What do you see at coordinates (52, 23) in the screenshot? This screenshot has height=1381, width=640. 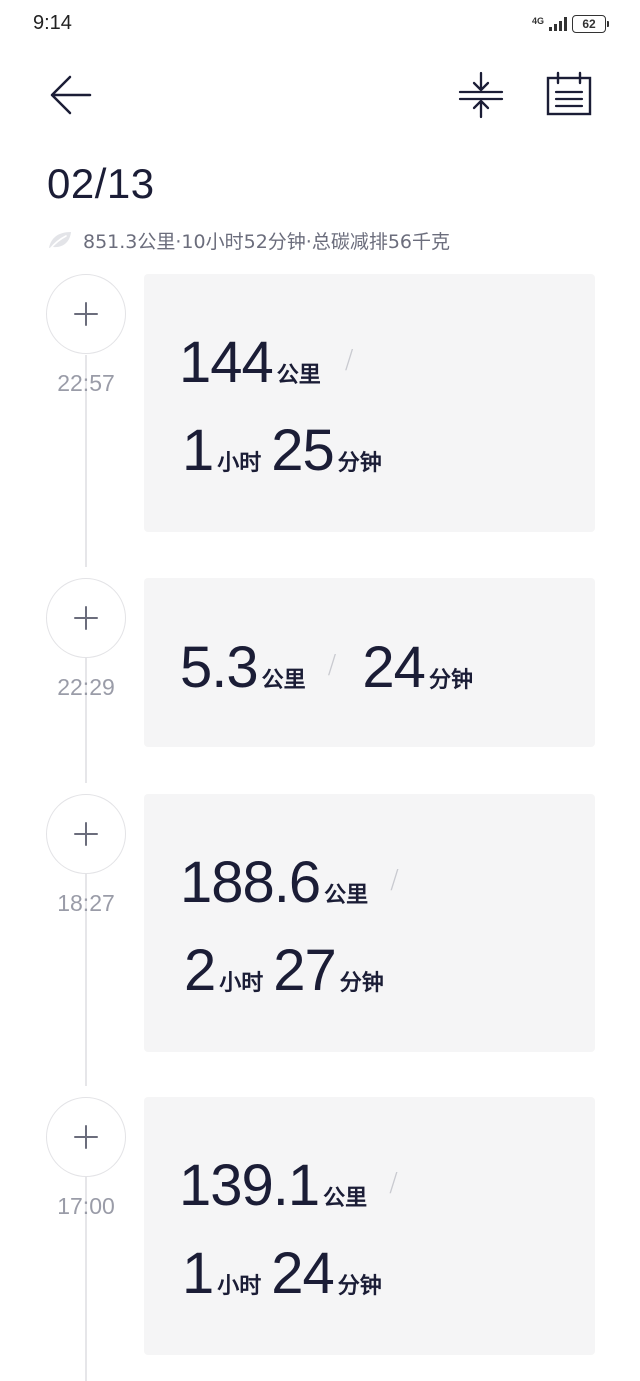 I see `status-time: 9:14` at bounding box center [52, 23].